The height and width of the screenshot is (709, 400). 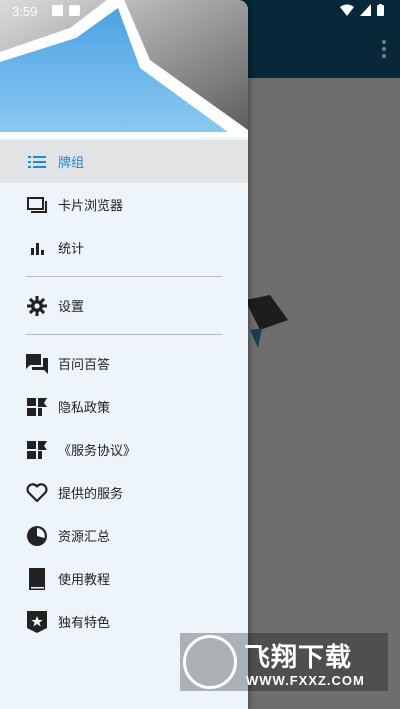 What do you see at coordinates (124, 247) in the screenshot?
I see `drawer-item-statistics: 统计` at bounding box center [124, 247].